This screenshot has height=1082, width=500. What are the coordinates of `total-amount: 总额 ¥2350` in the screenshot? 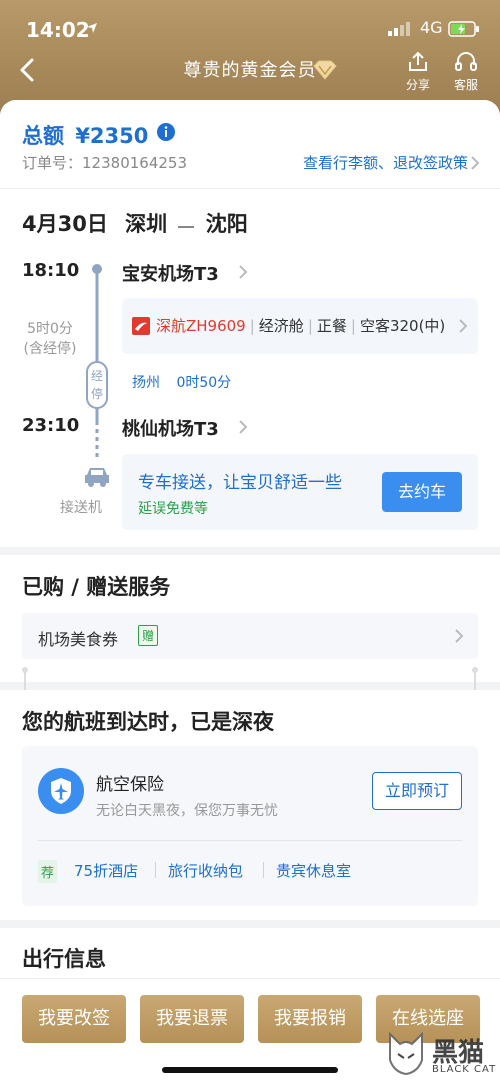 It's located at (85, 136).